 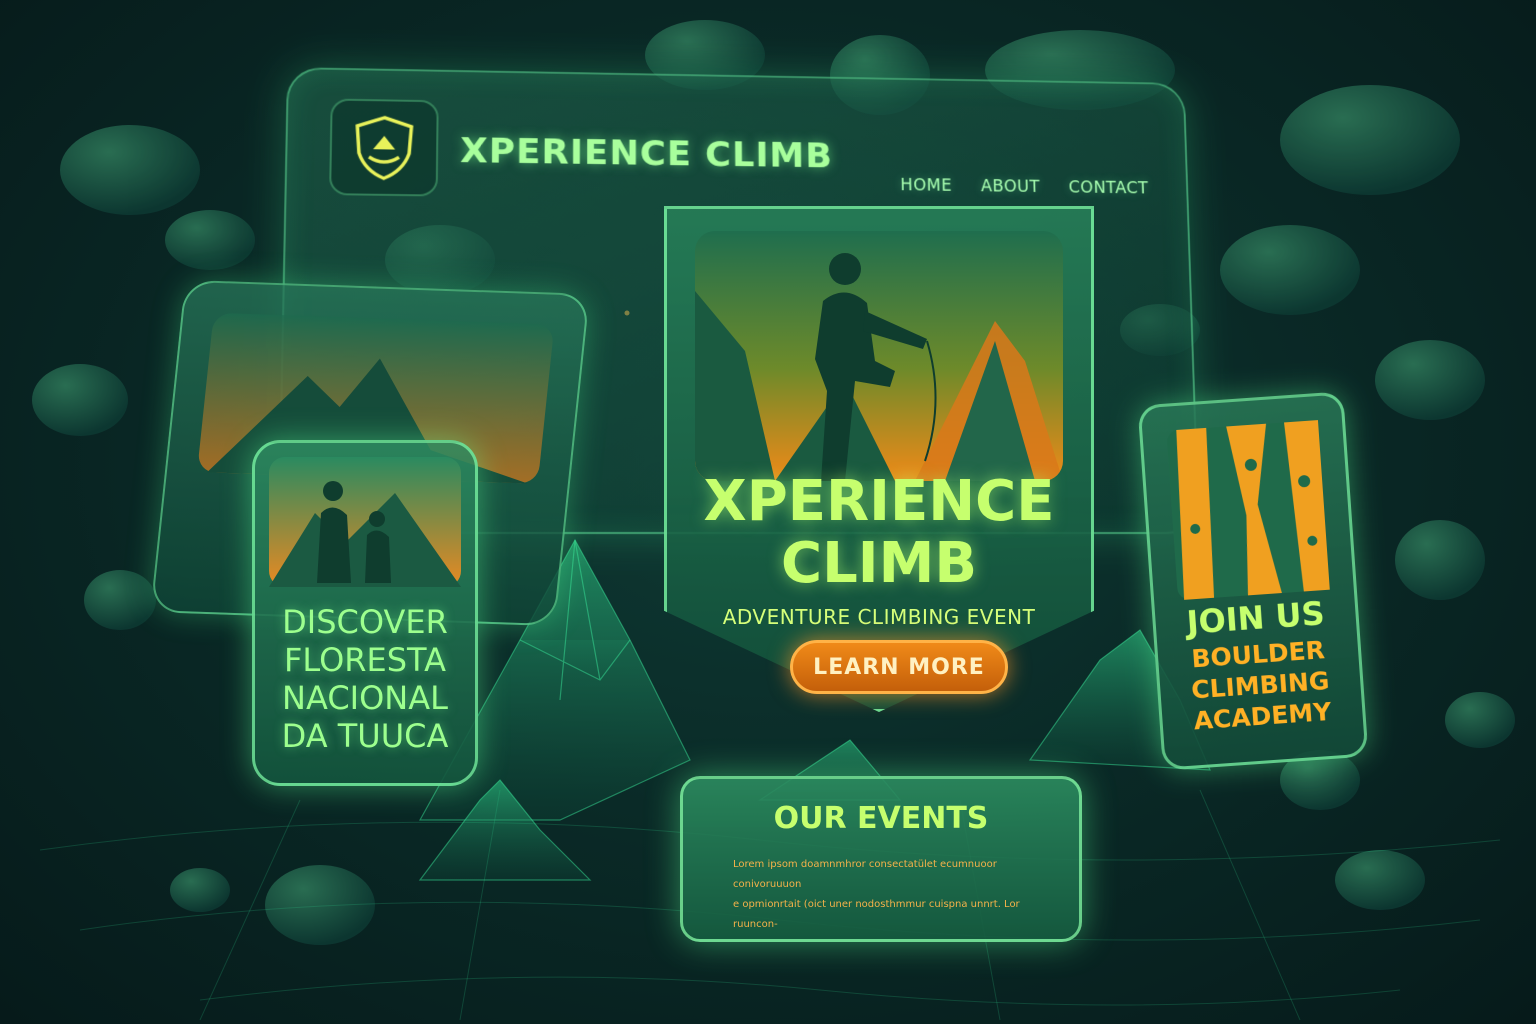 What do you see at coordinates (1248, 510) in the screenshot?
I see `climbing-wall-image` at bounding box center [1248, 510].